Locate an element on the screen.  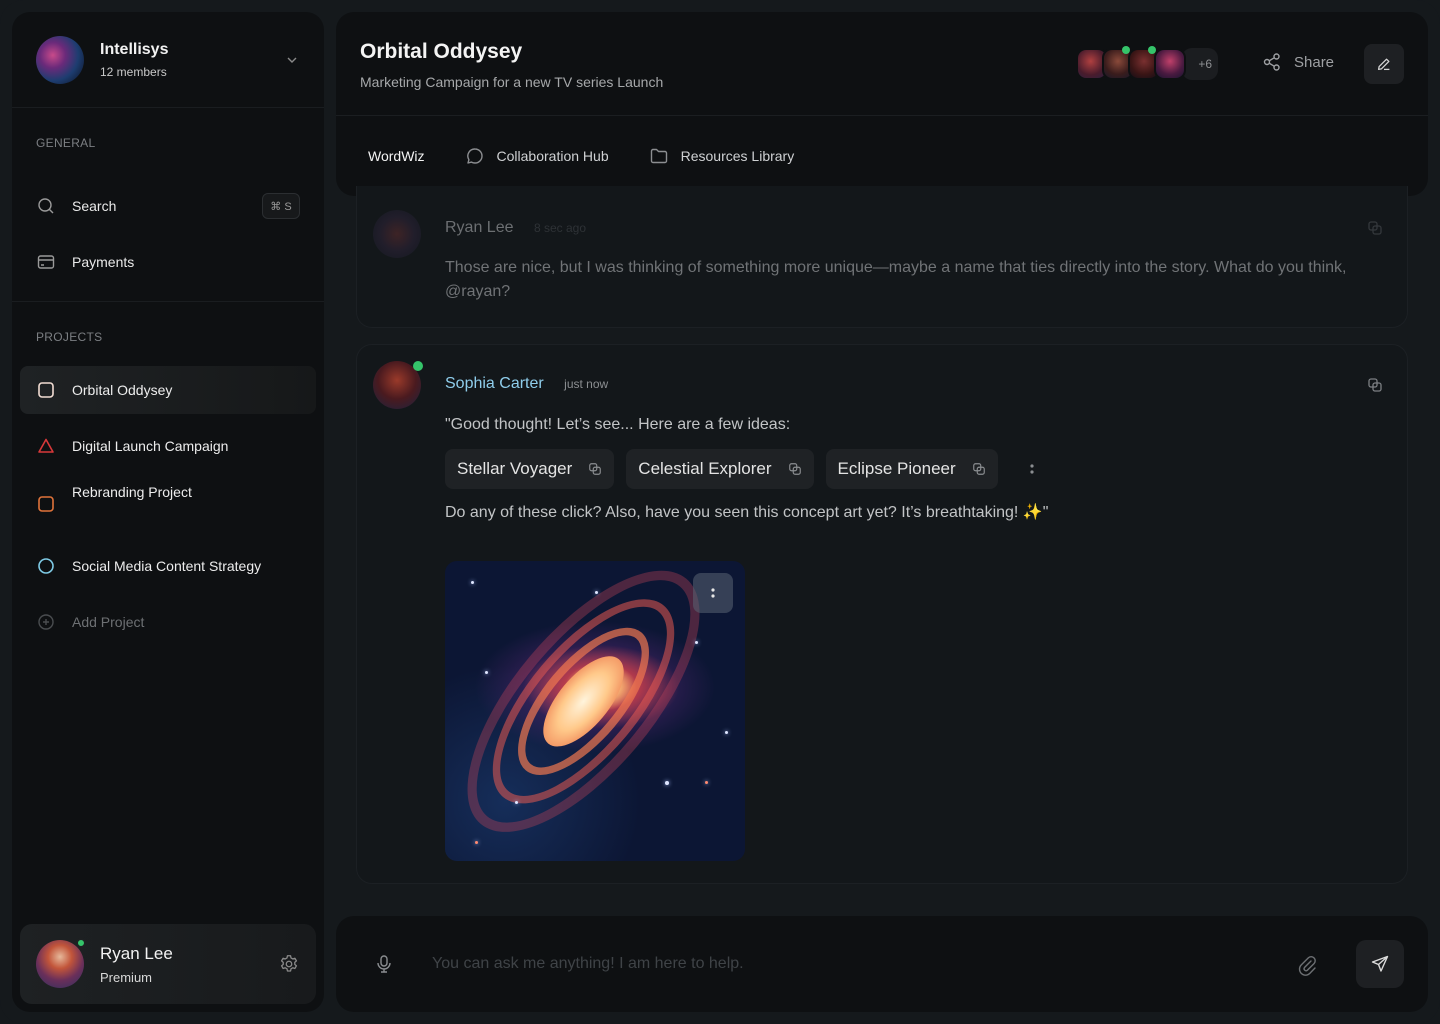
tab-resources-library: Resources Library is located at coordinates (722, 156).